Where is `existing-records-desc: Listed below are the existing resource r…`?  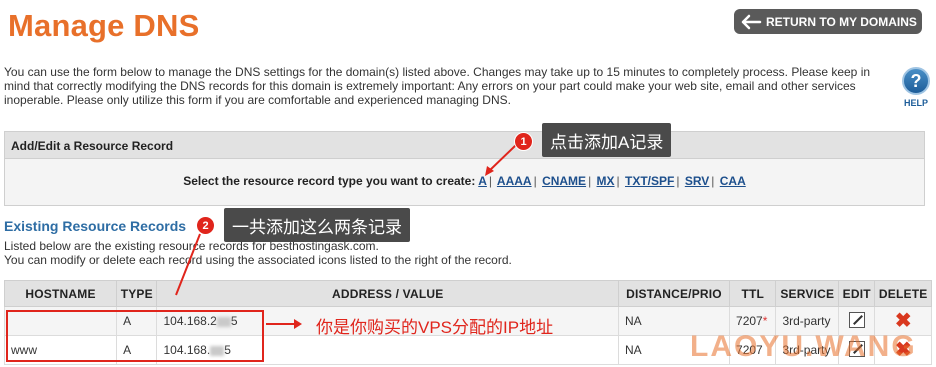 existing-records-desc: Listed below are the existing resource r… is located at coordinates (258, 253).